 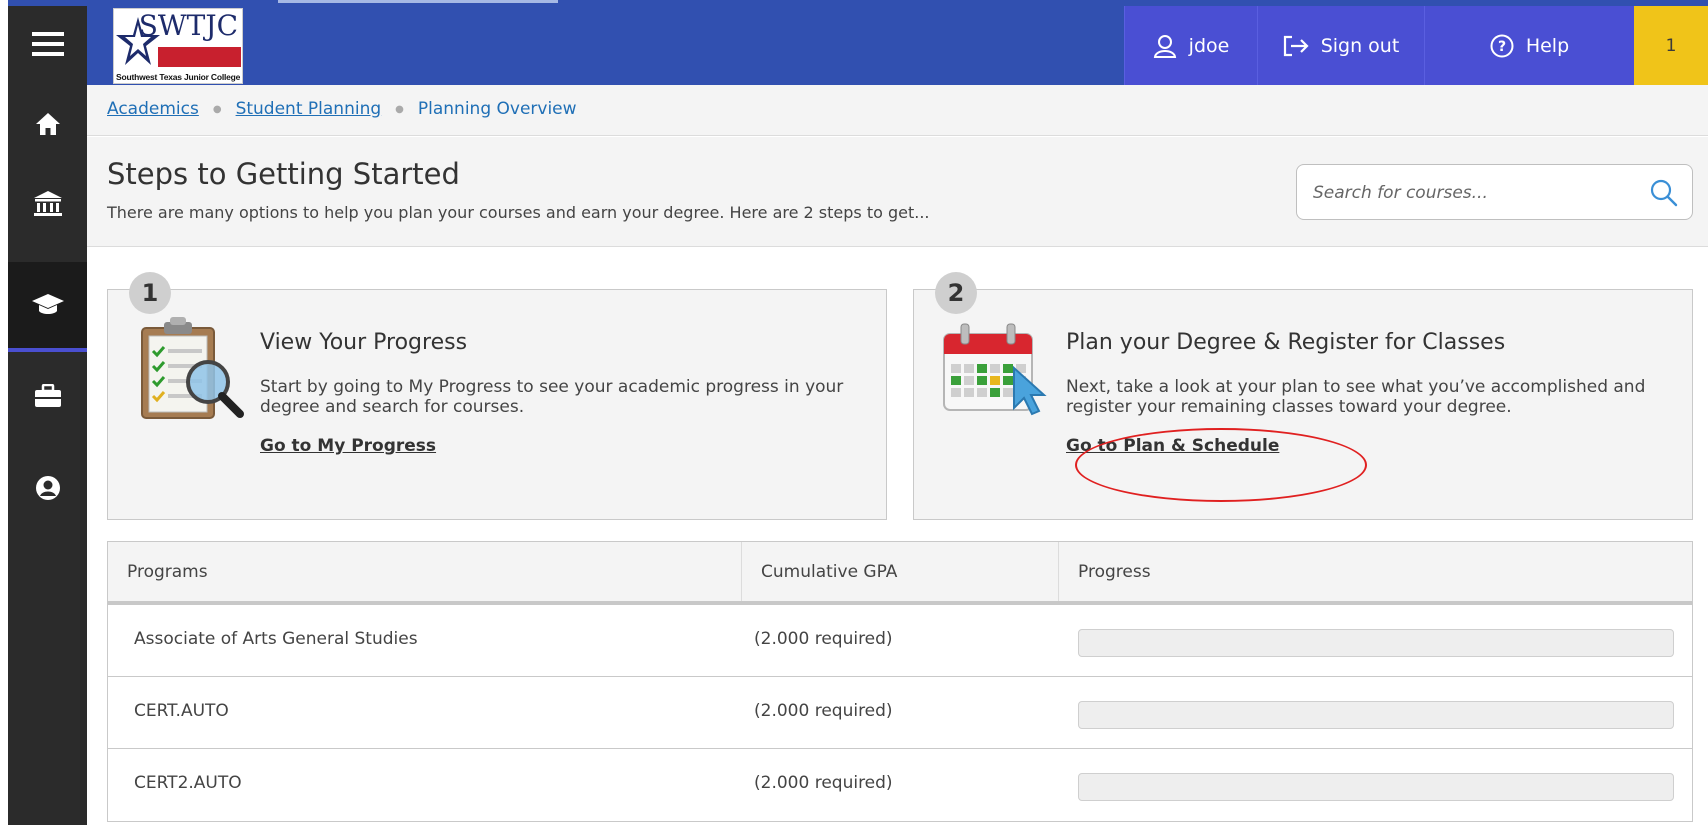 I want to click on breadcrumb-current: Planning Overview, so click(x=497, y=109).